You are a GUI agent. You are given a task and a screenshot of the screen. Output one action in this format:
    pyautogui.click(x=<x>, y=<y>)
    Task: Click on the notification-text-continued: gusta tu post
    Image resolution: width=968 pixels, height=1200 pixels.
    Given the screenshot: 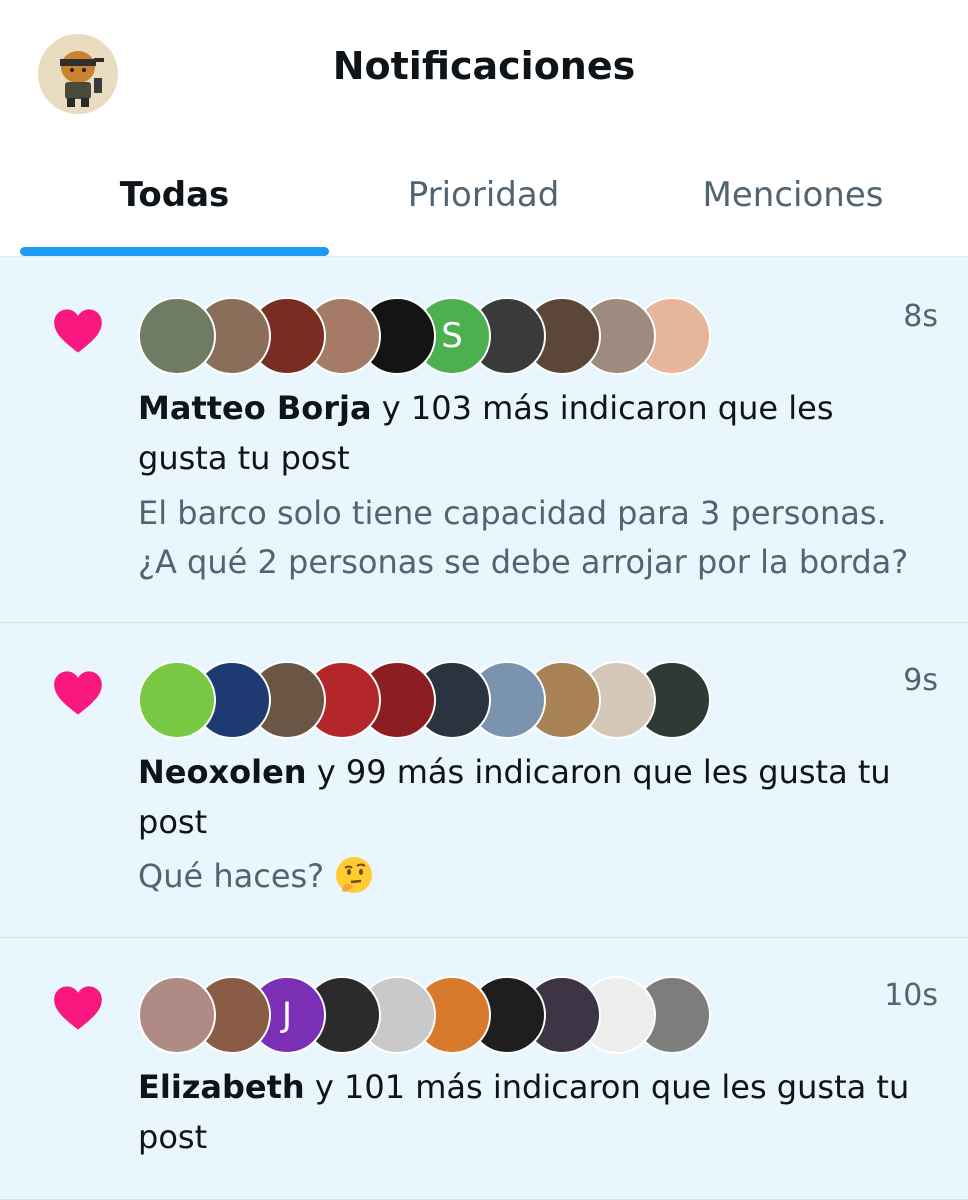 What is the action you would take?
    pyautogui.click(x=244, y=458)
    